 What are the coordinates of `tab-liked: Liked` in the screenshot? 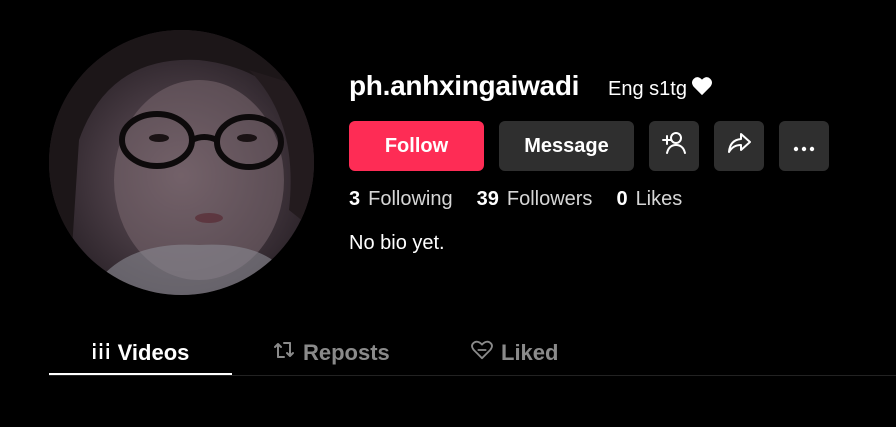 It's located at (514, 353).